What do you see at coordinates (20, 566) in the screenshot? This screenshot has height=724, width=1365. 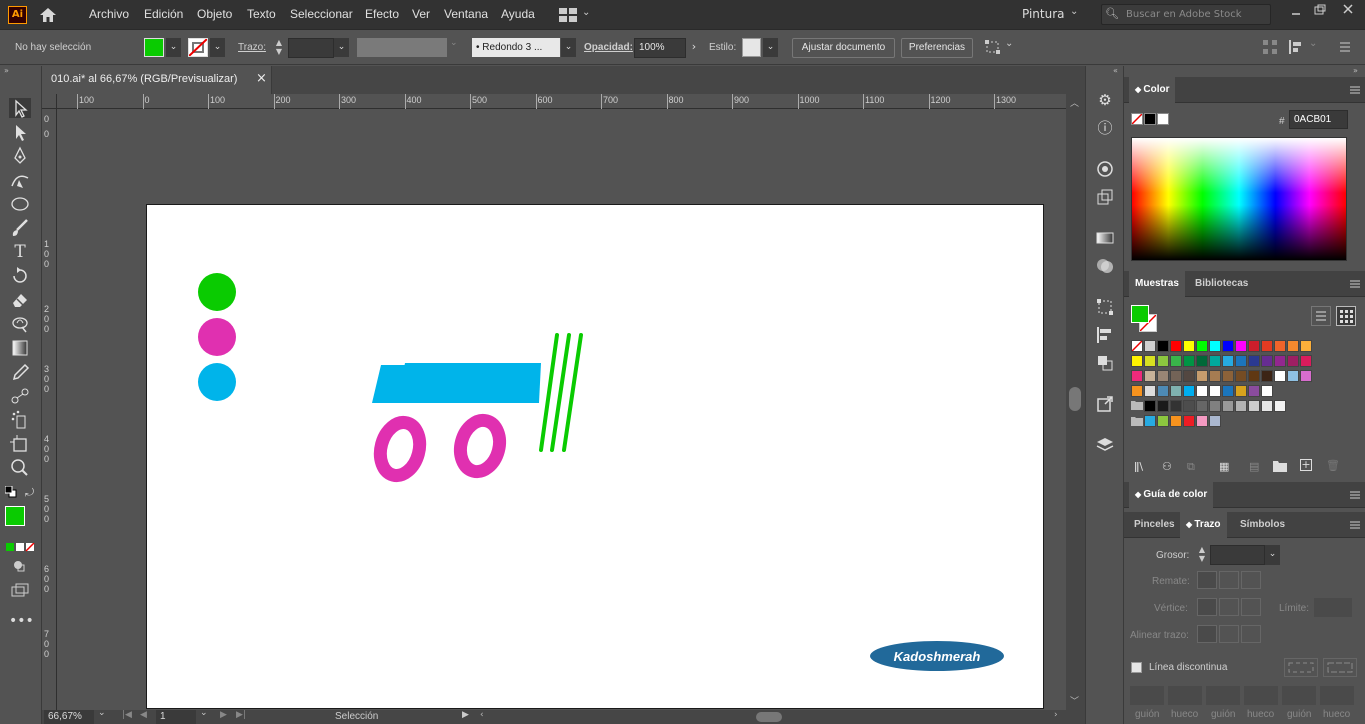 I see `draw-mode-icon` at bounding box center [20, 566].